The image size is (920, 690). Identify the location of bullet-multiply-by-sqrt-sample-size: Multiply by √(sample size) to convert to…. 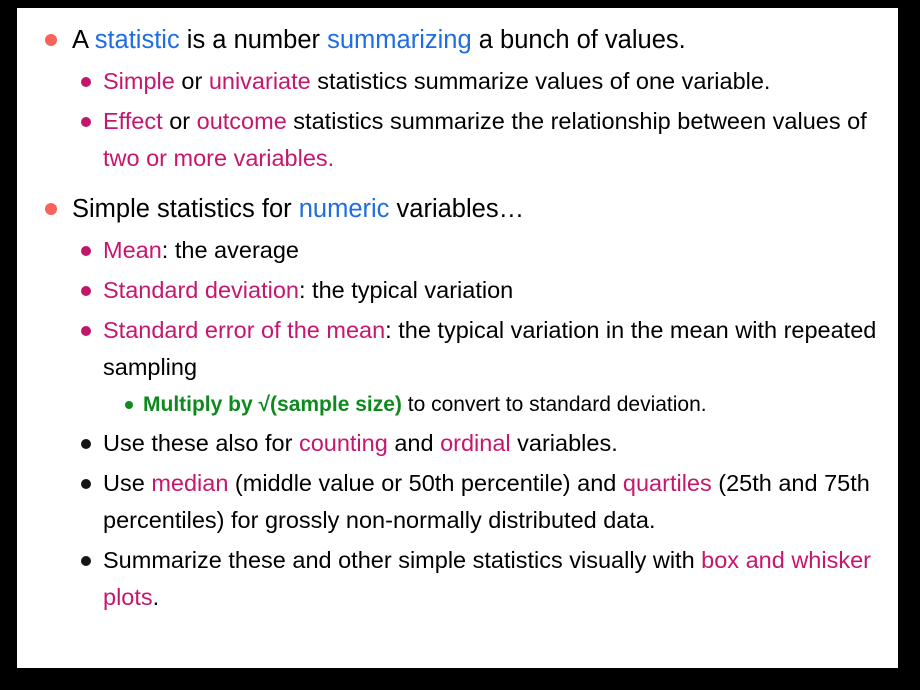
(509, 405).